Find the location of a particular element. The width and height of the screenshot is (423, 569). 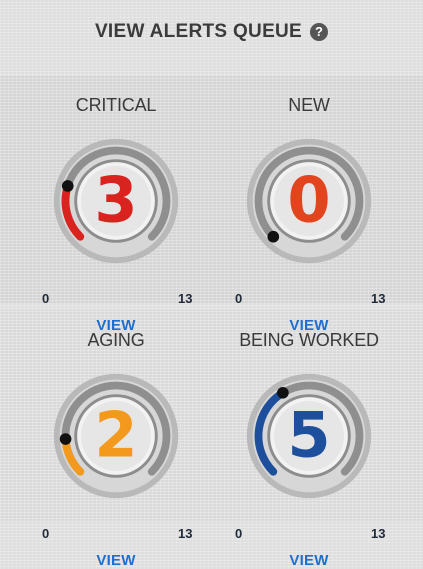

critical-count: 3 is located at coordinates (115, 199).